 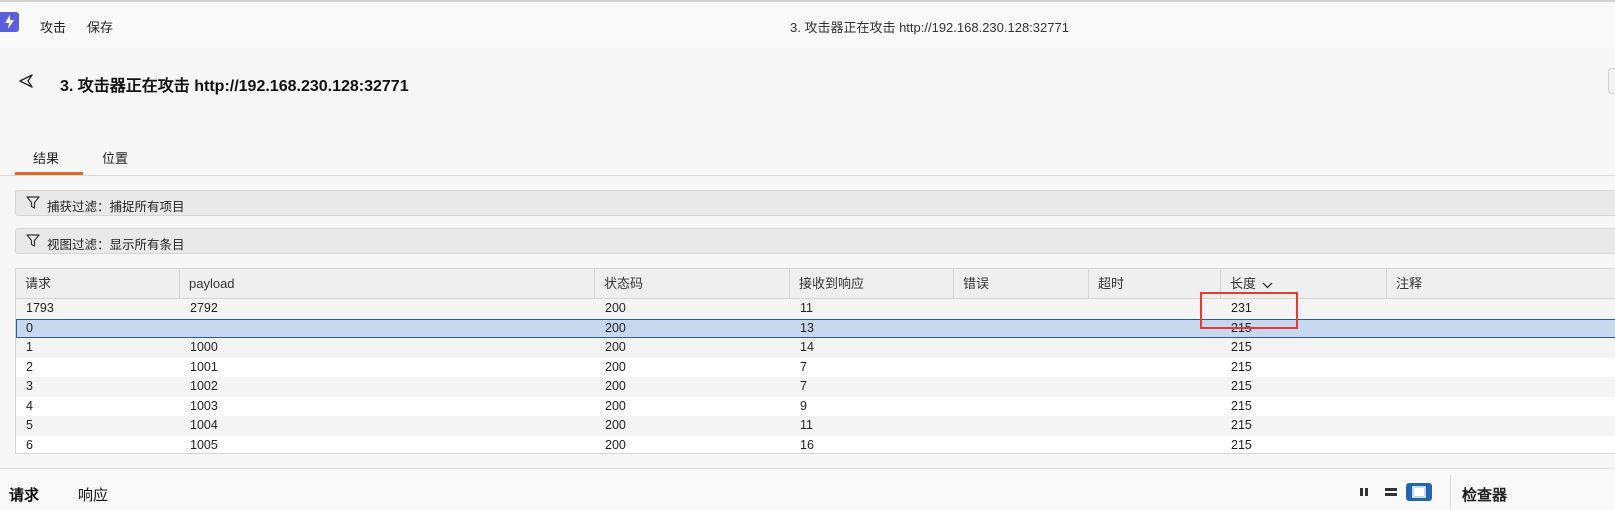 What do you see at coordinates (29, 366) in the screenshot?
I see `cell-request: 2` at bounding box center [29, 366].